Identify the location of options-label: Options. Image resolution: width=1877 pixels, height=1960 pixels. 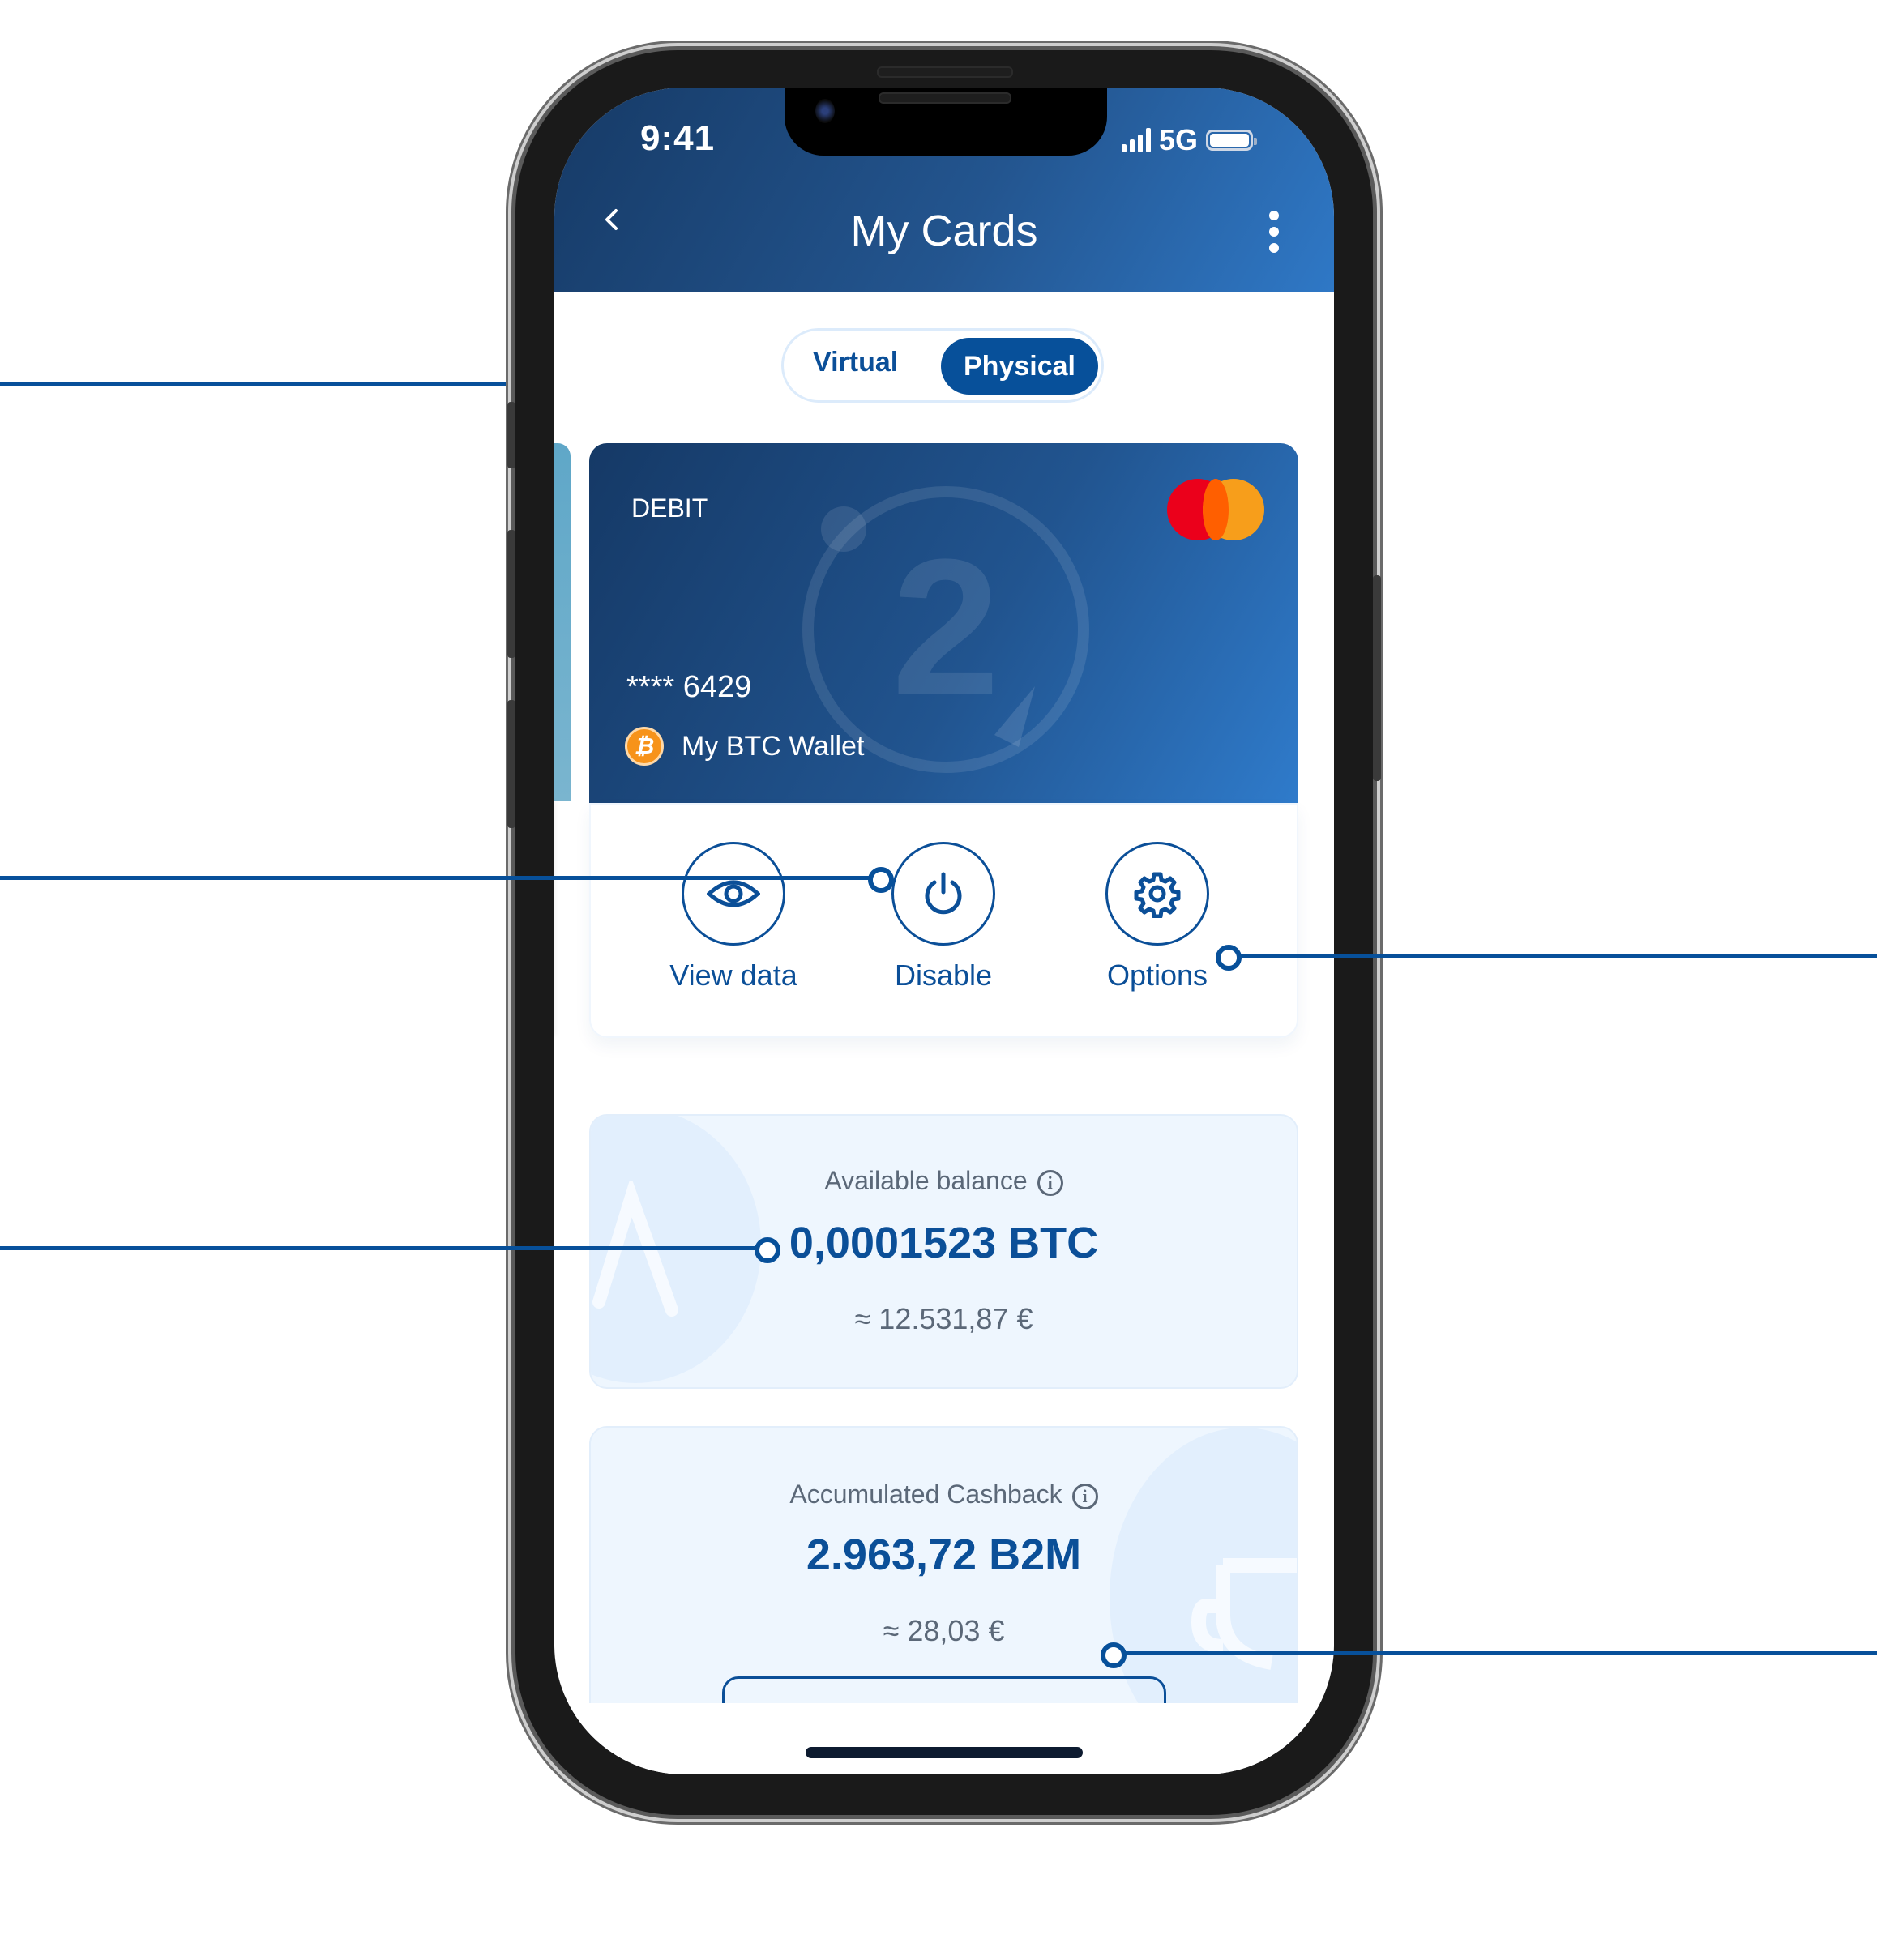
(1157, 975).